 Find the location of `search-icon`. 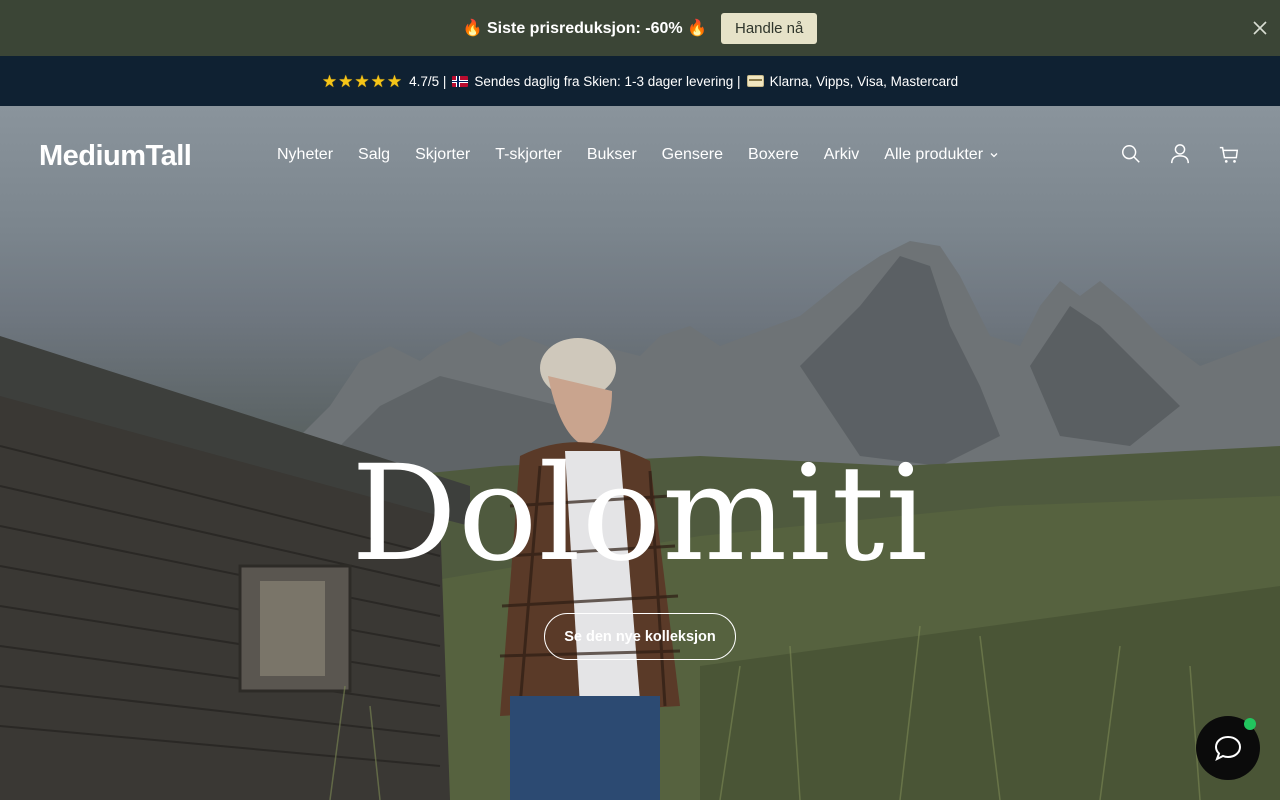

search-icon is located at coordinates (1131, 154).